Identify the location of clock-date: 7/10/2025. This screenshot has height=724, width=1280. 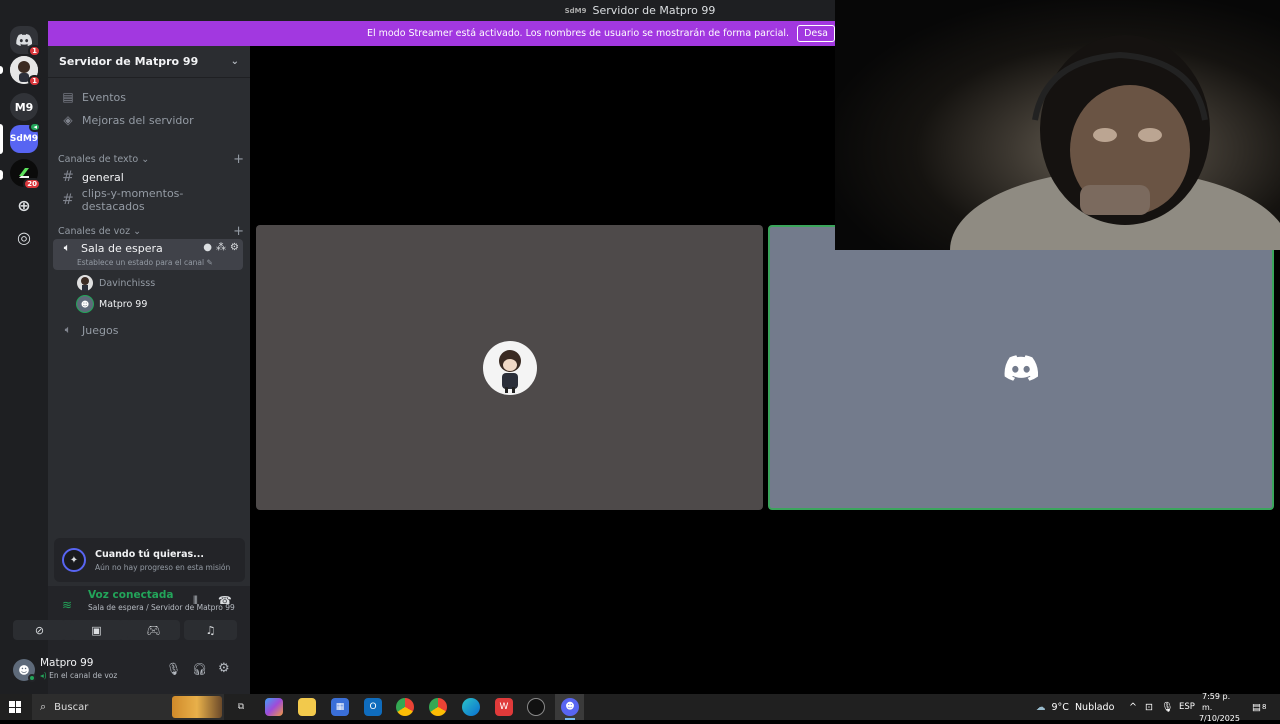
(1219, 718).